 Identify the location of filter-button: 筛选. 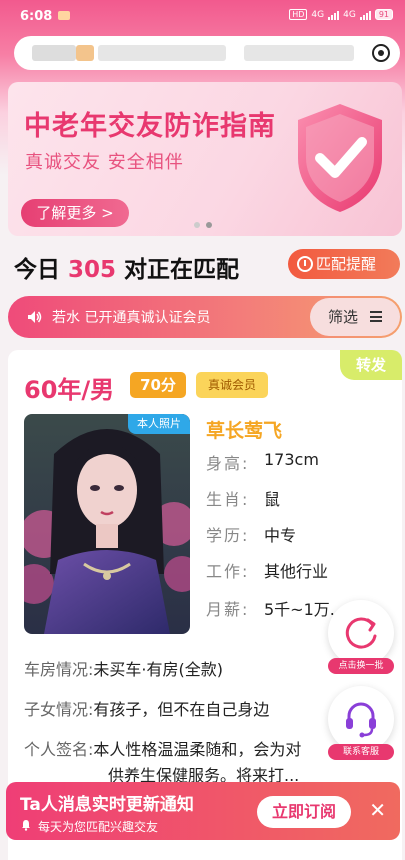
(355, 317).